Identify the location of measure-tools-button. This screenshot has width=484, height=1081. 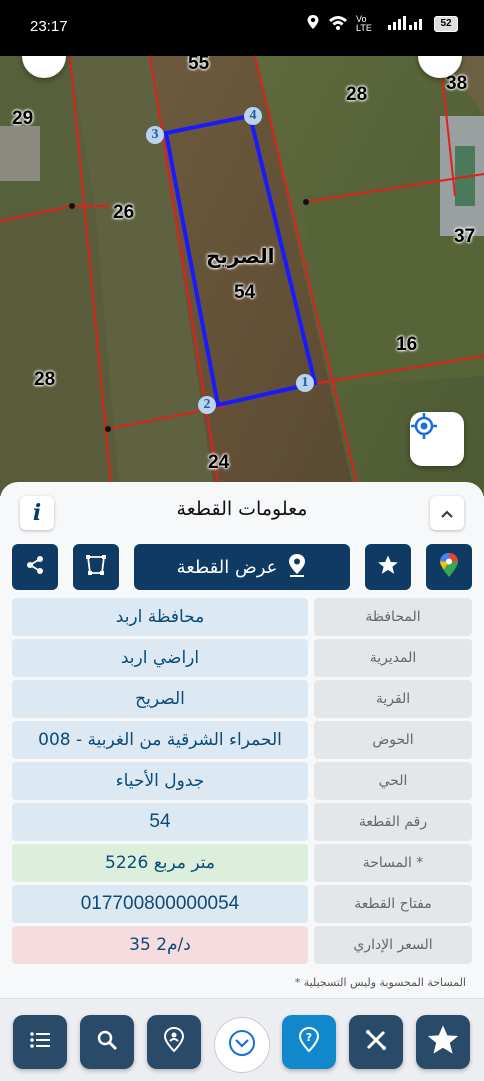
(376, 1042).